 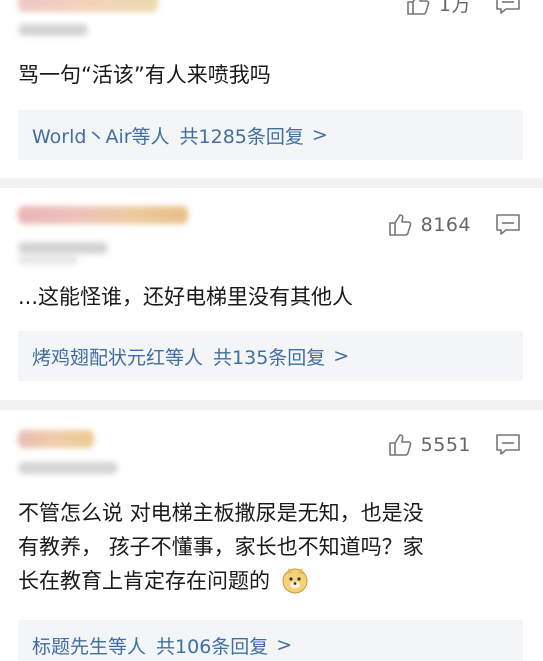 I want to click on comment-text-line: 有教养， 孩子不懂事，家长也不知道吗？家, so click(x=221, y=547).